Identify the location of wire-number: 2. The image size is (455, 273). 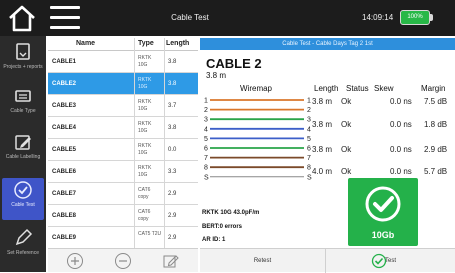
(206, 110).